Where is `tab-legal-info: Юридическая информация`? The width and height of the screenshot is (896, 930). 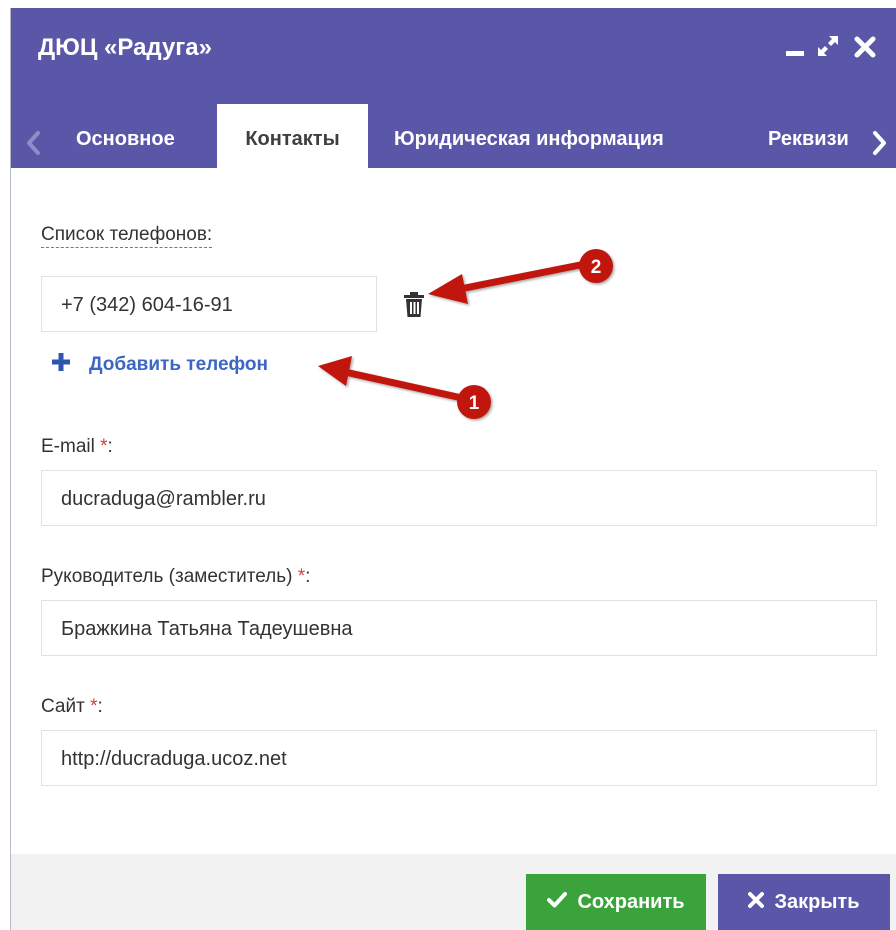
tab-legal-info: Юридическая информация is located at coordinates (529, 135).